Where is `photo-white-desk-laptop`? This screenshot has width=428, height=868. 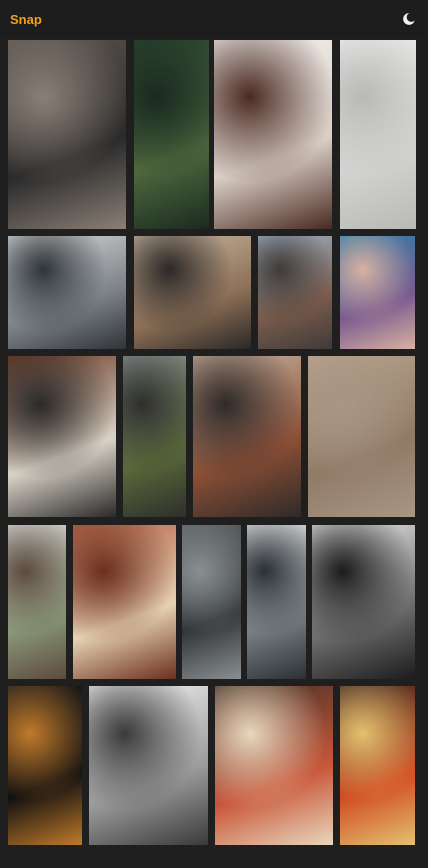 photo-white-desk-laptop is located at coordinates (378, 134).